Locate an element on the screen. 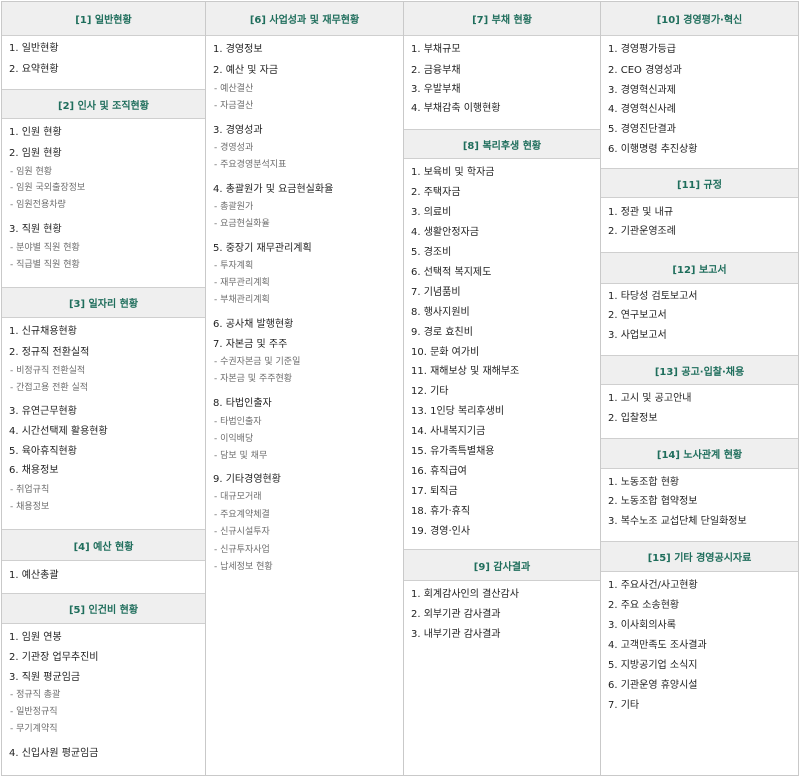 The height and width of the screenshot is (781, 800). section-header-6: [6] 사업성과 및 재무현황 is located at coordinates (304, 19).